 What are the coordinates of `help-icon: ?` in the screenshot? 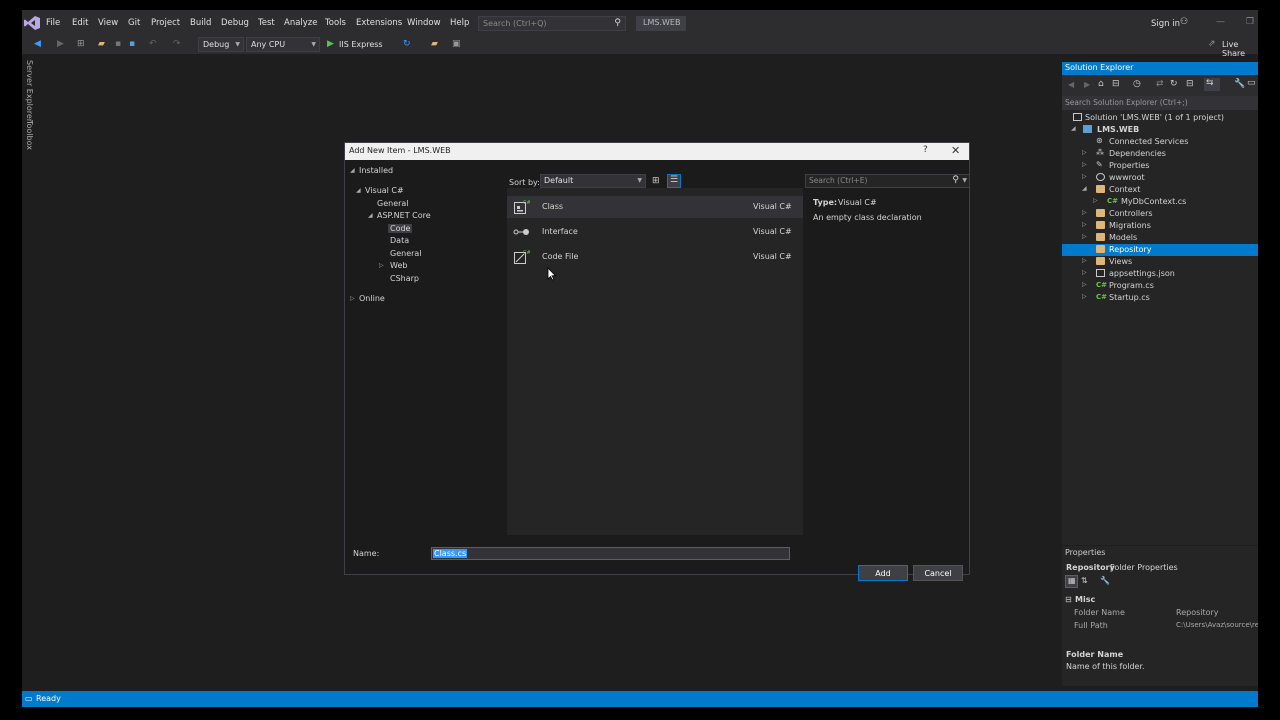 It's located at (925, 150).